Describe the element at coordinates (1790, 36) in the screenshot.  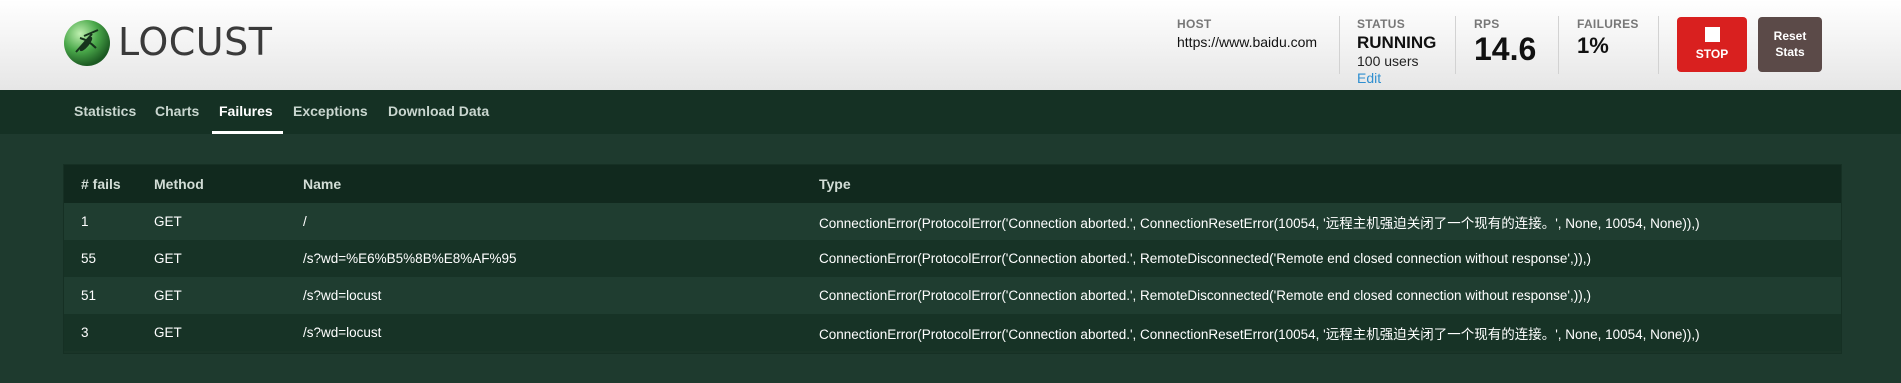
I see `reset-button-label-line1: Reset` at that location.